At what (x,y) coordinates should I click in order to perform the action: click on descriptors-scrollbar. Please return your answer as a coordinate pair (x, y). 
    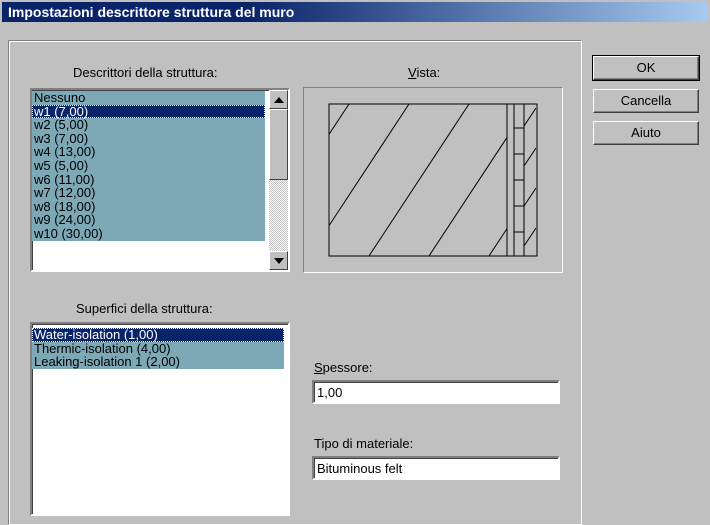
    Looking at the image, I should click on (278, 180).